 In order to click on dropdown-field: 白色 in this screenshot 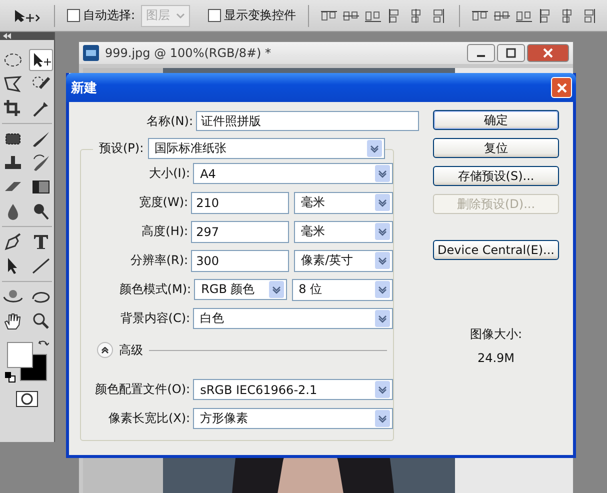, I will do `click(293, 318)`.